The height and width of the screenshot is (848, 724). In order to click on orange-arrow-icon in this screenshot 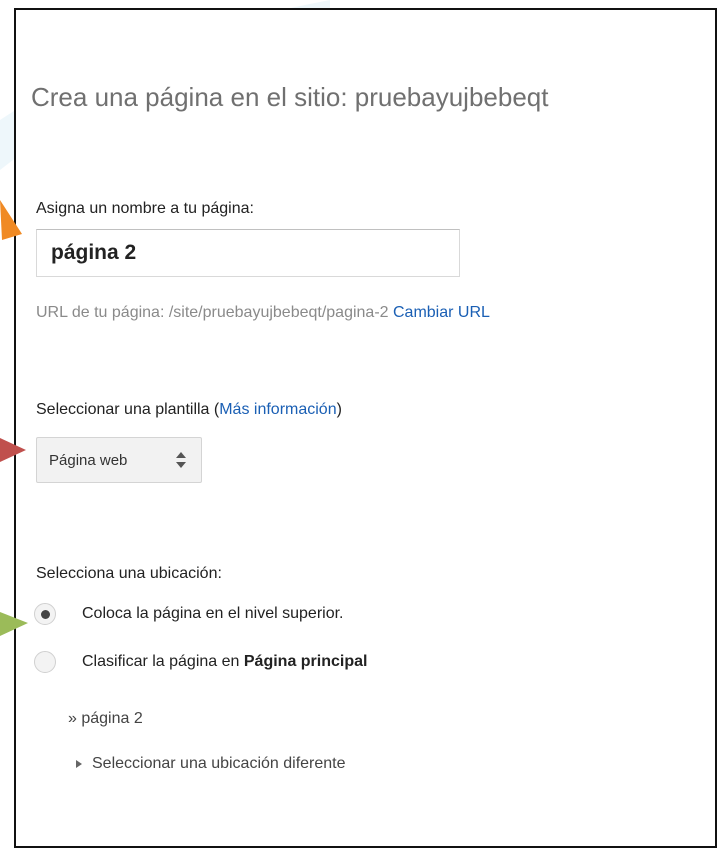, I will do `click(11, 220)`.